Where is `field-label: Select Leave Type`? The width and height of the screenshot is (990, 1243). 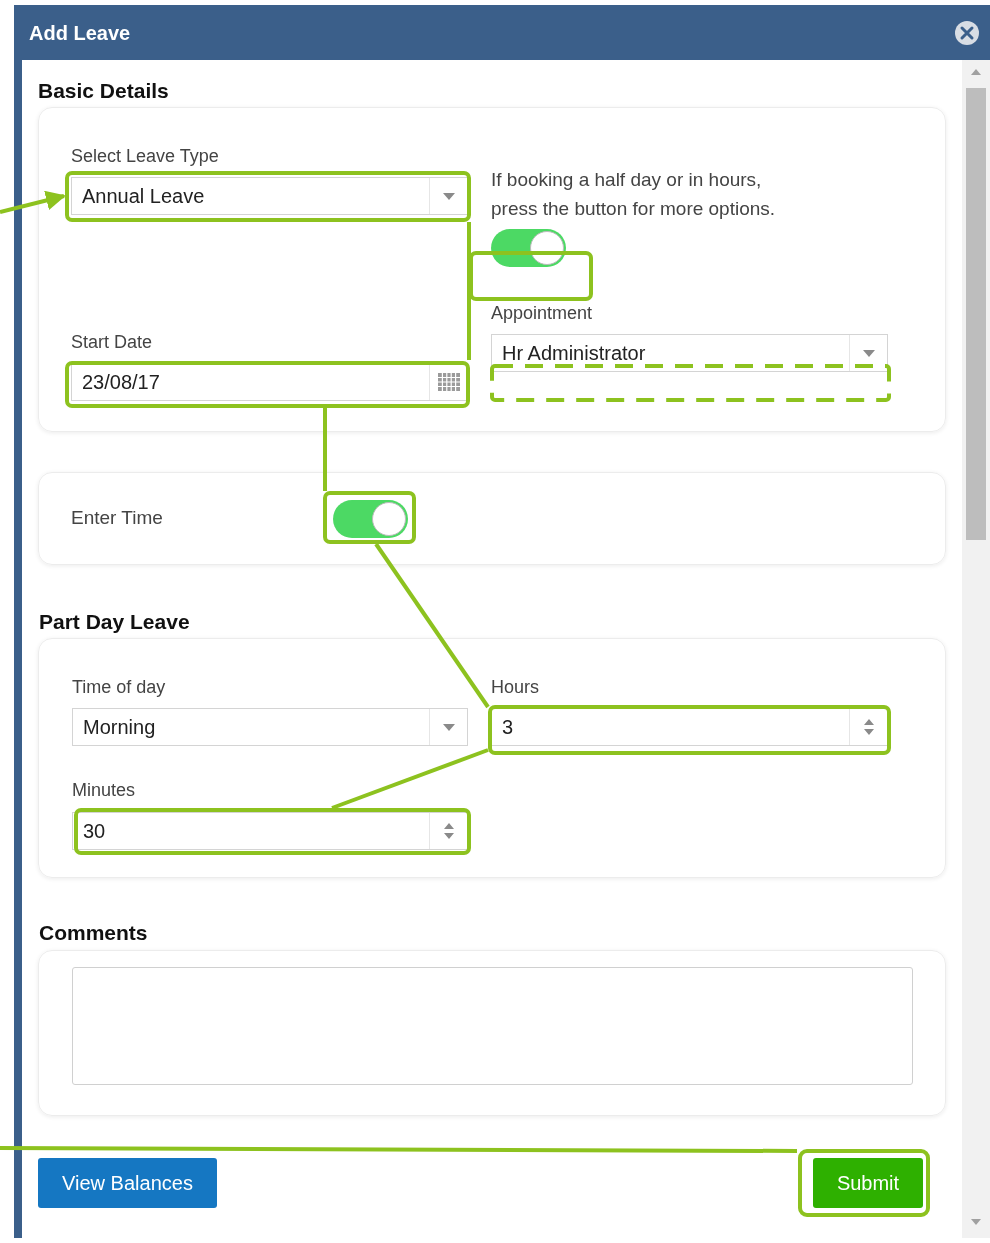 field-label: Select Leave Type is located at coordinates (145, 156).